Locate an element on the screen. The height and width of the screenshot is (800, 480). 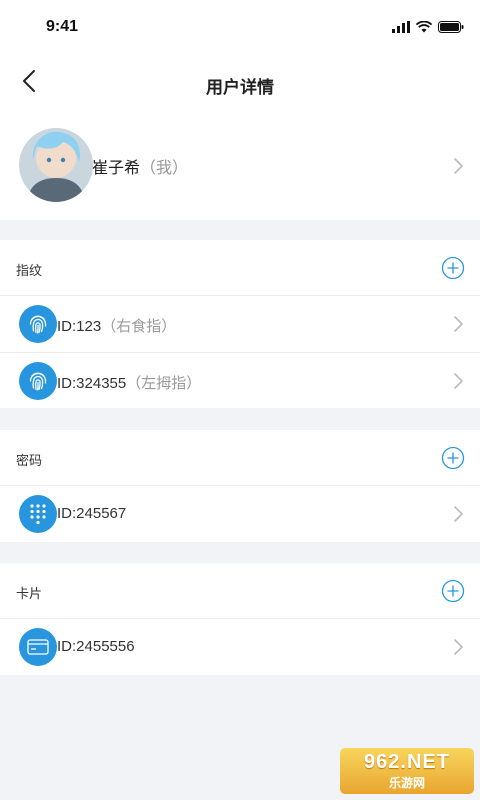
password-section: 密码 ID:245567 is located at coordinates (240, 486).